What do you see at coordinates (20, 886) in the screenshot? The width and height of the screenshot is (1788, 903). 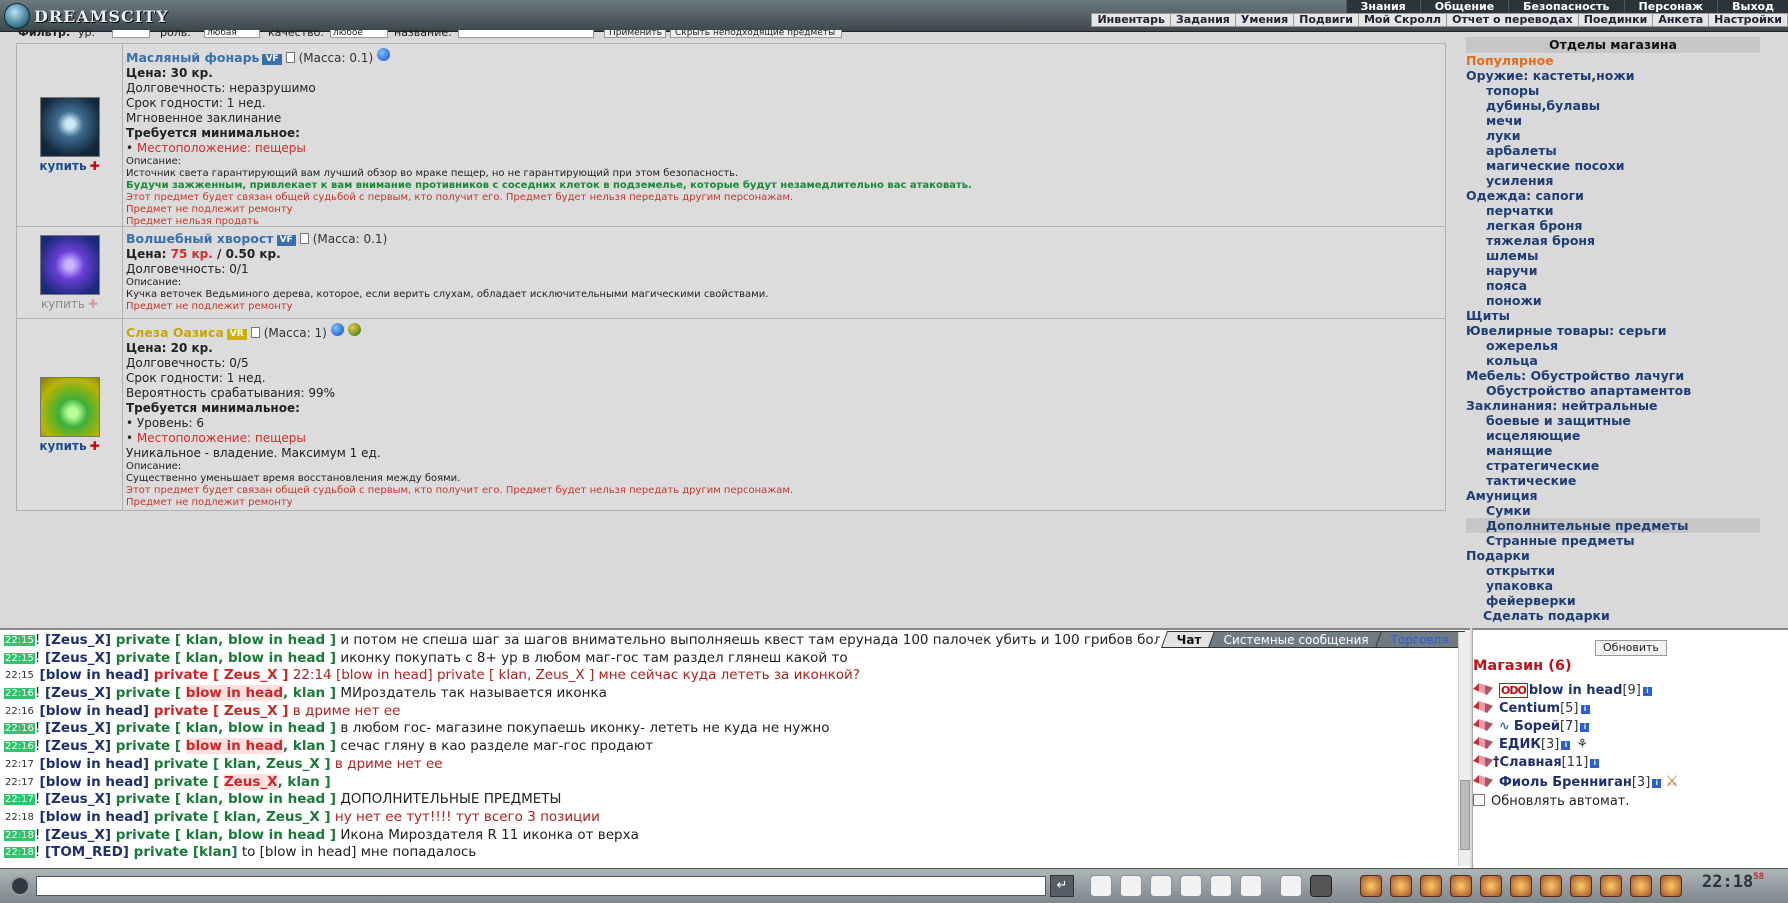 I see `menu-orb-icon` at bounding box center [20, 886].